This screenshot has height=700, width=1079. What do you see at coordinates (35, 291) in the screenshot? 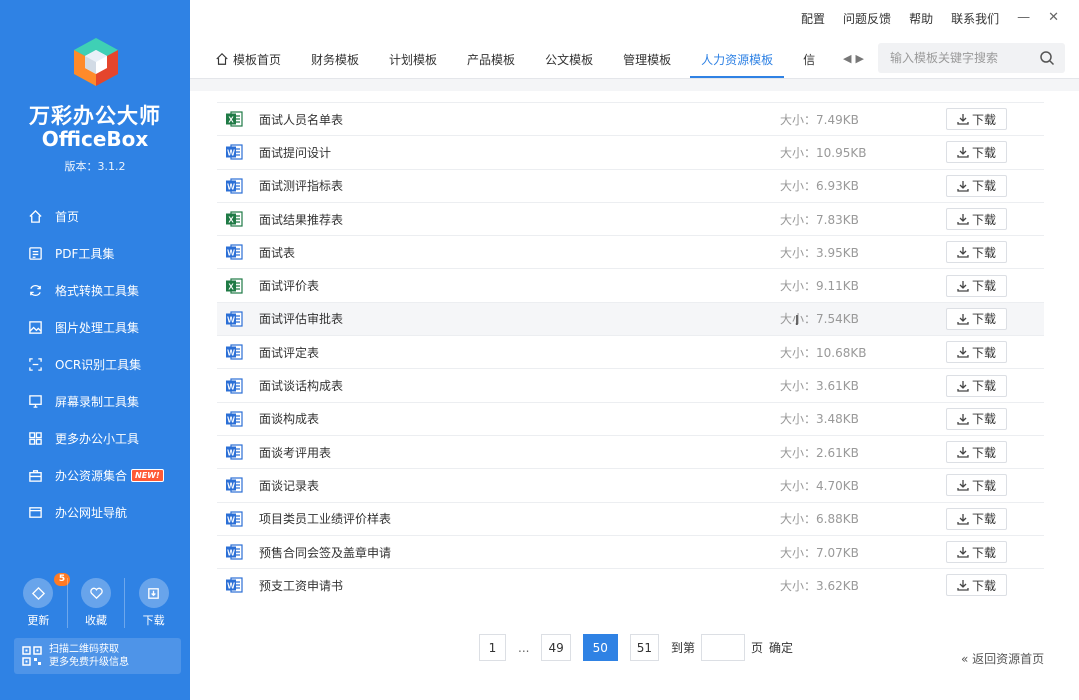
I see `convert-icon` at bounding box center [35, 291].